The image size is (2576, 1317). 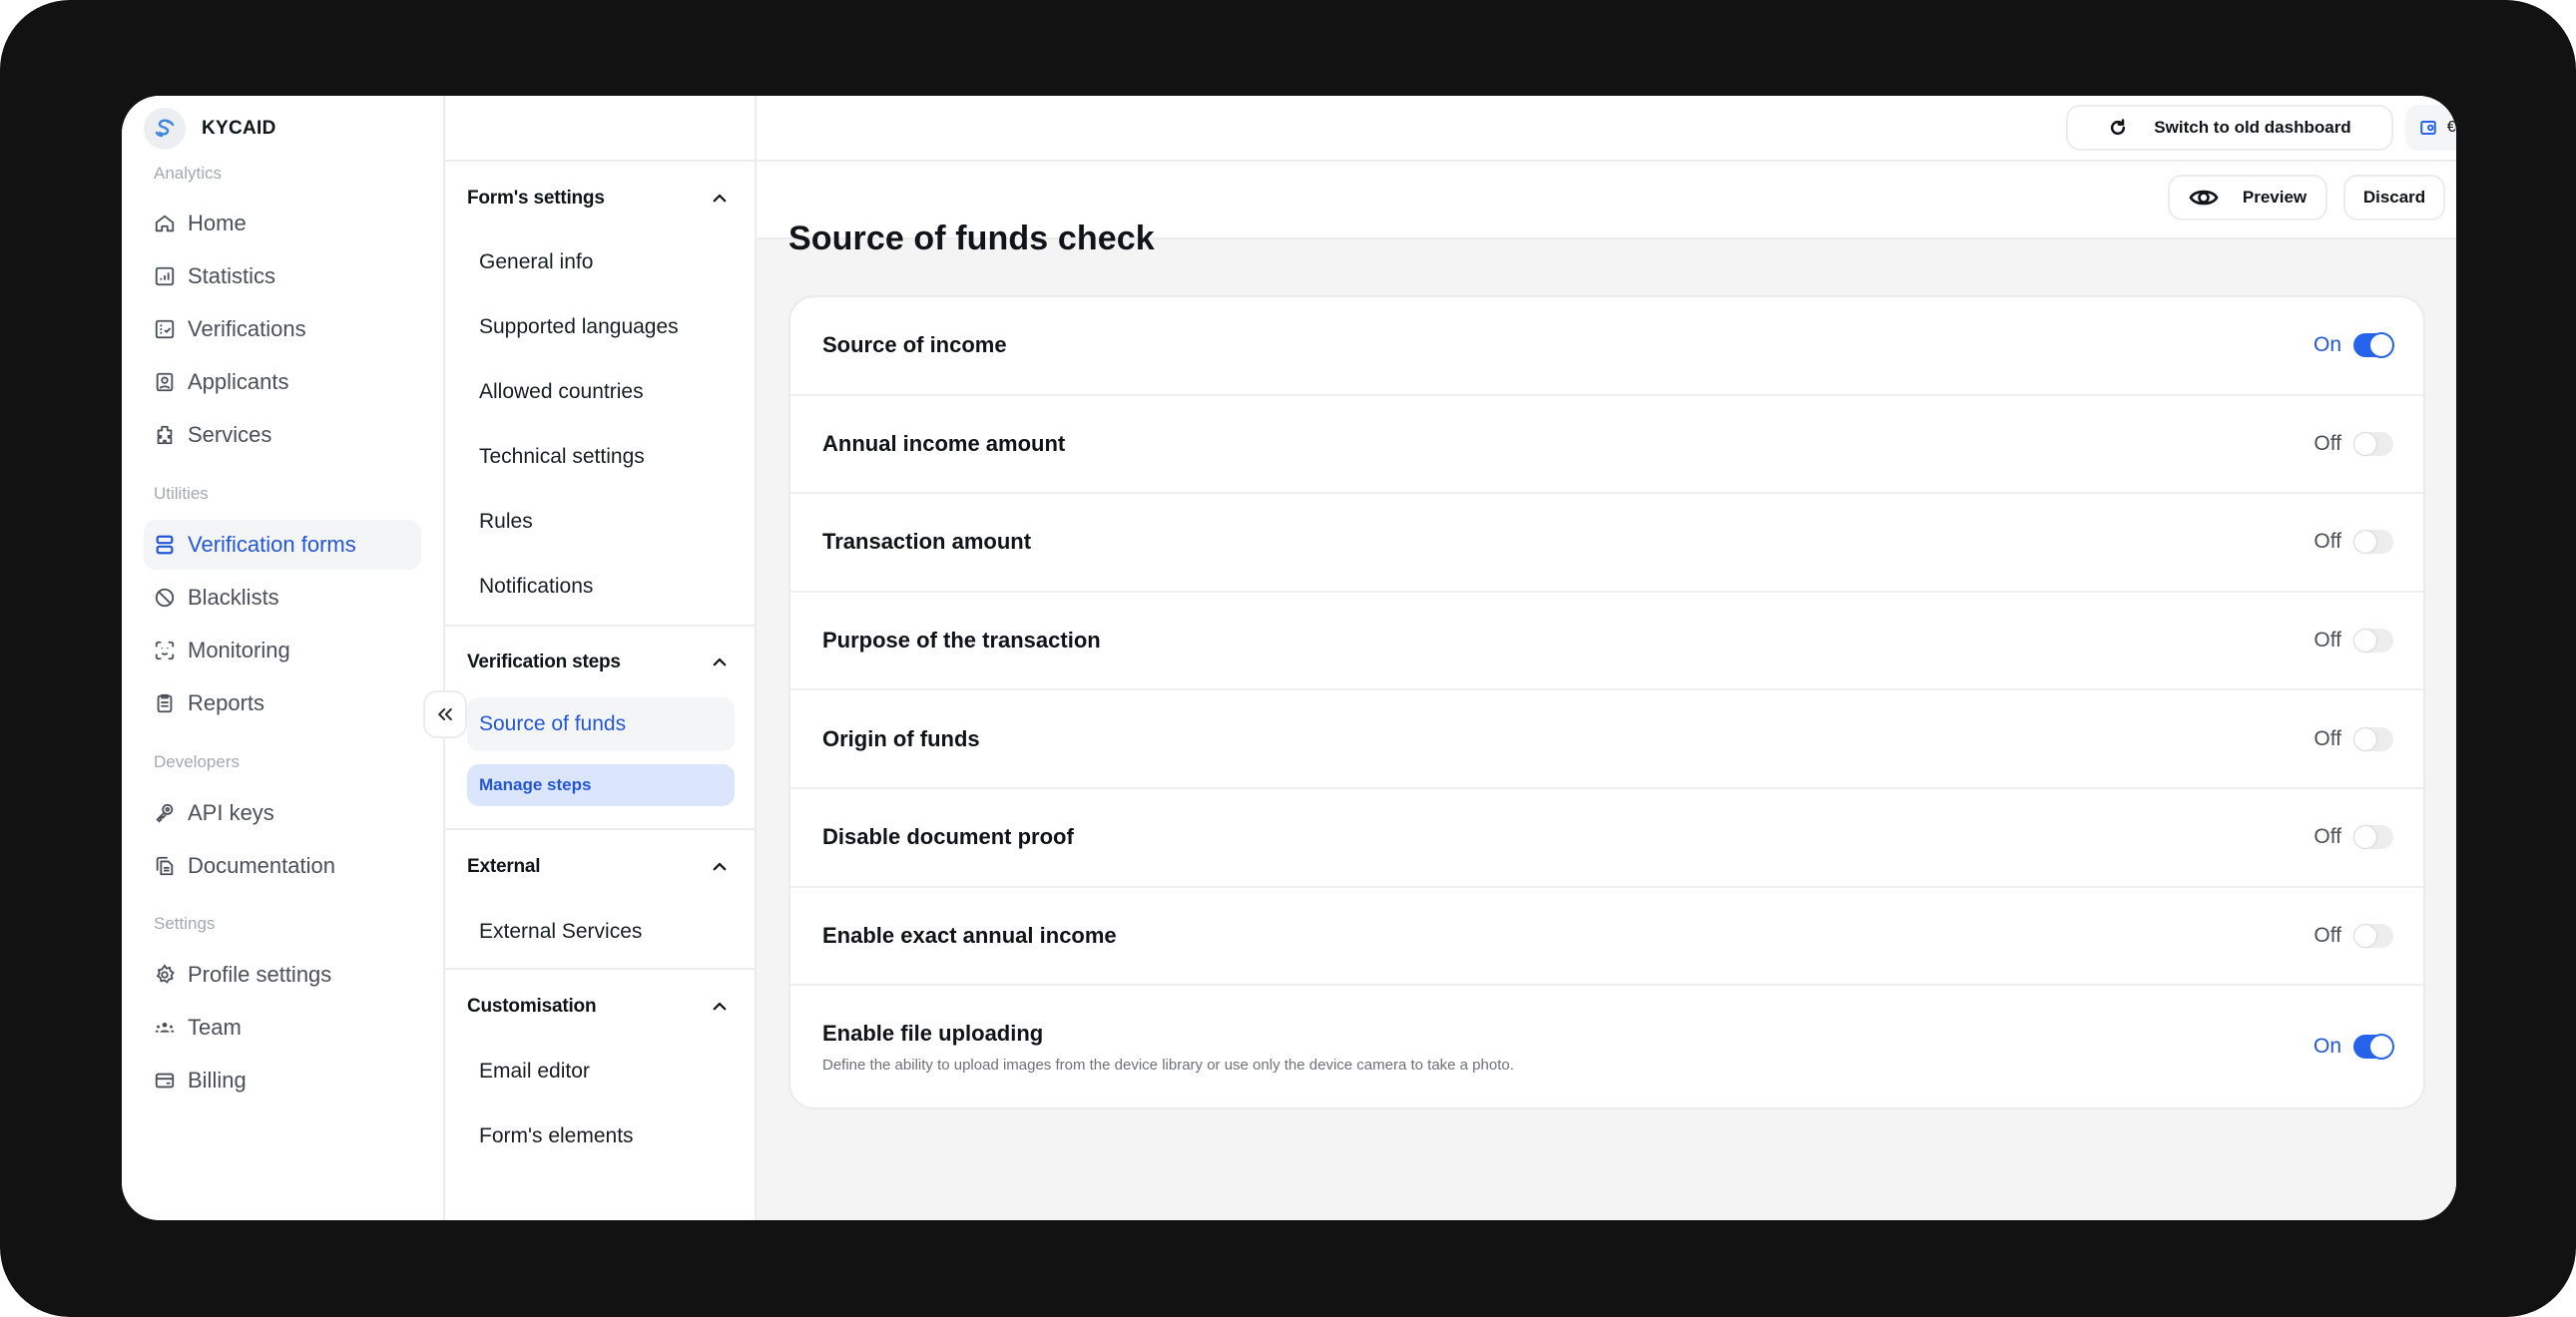 I want to click on sidebar-item-label: Billing, so click(x=218, y=1081).